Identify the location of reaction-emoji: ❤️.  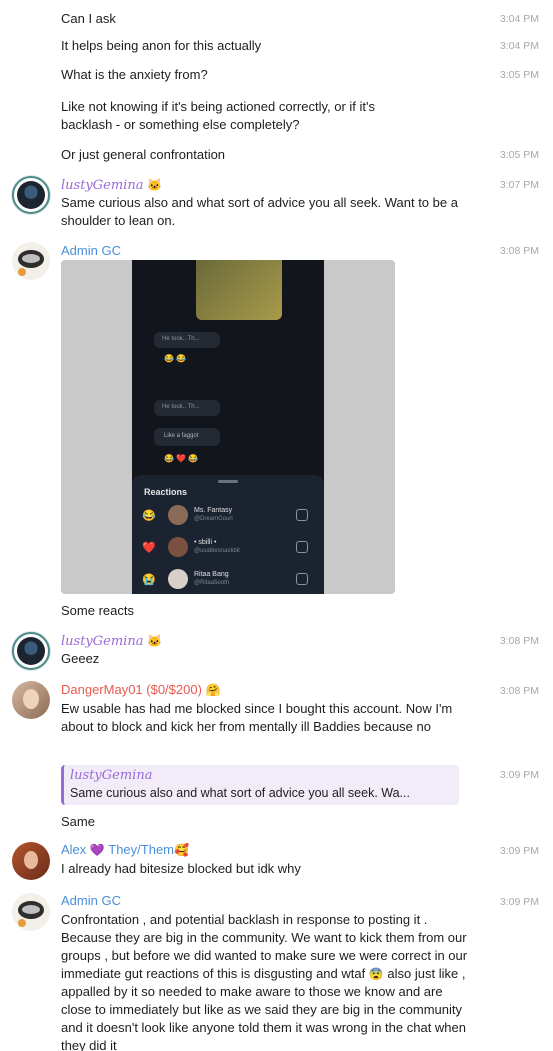
(149, 548).